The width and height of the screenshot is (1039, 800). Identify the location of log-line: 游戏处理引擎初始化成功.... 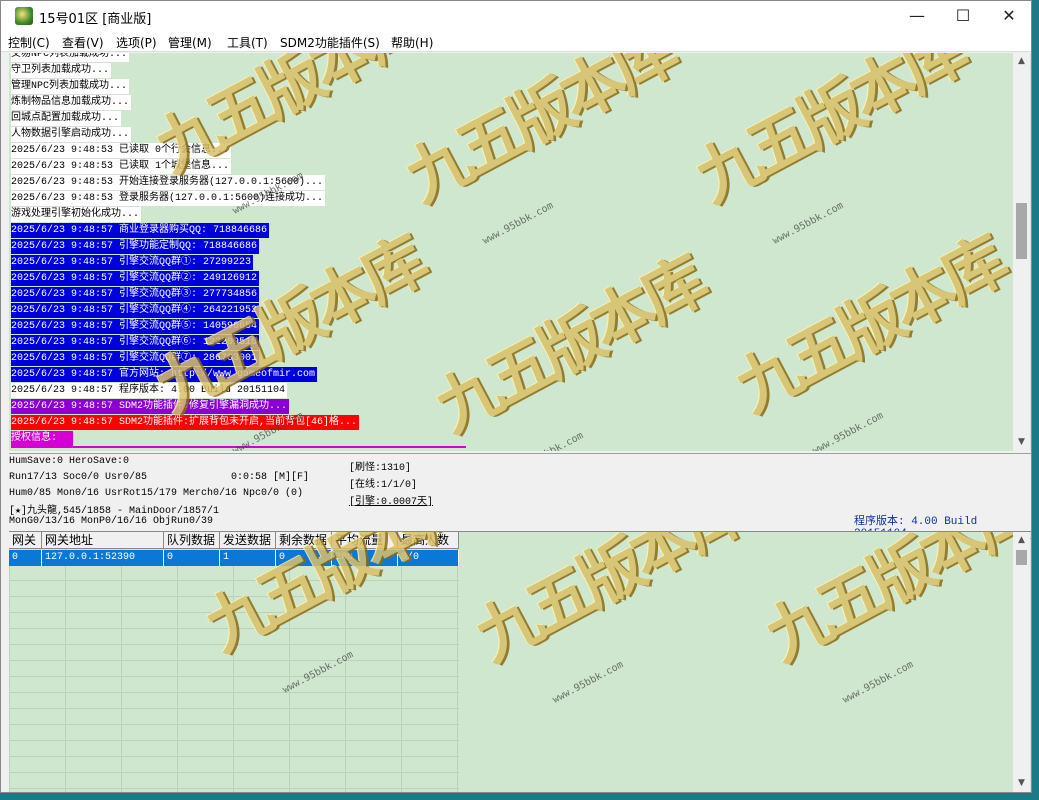
(76, 214).